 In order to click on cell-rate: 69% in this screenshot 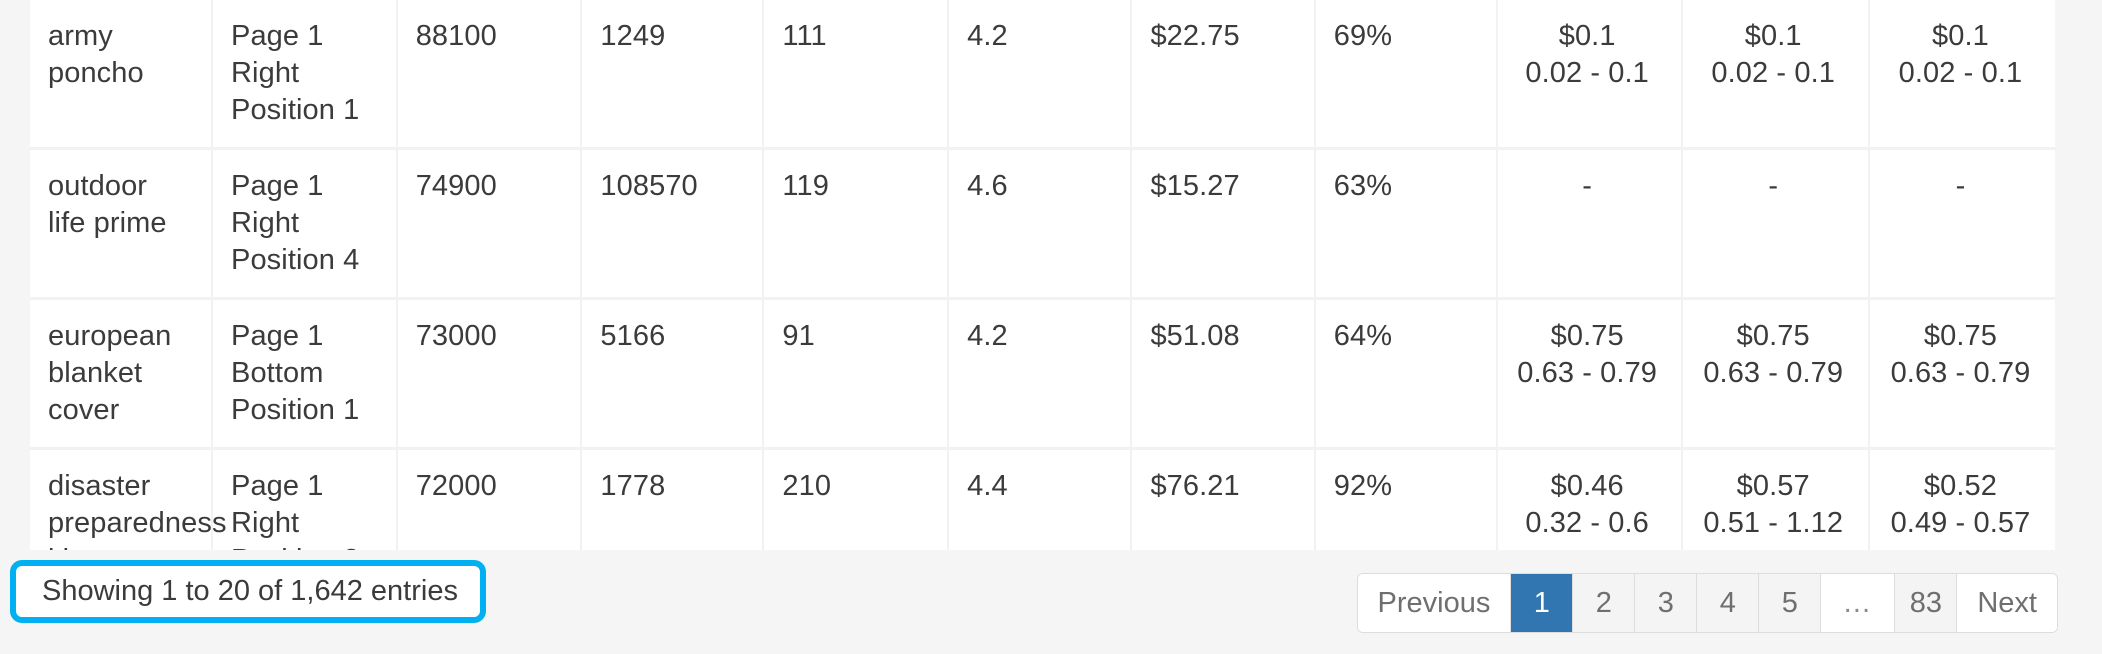, I will do `click(1406, 75)`.